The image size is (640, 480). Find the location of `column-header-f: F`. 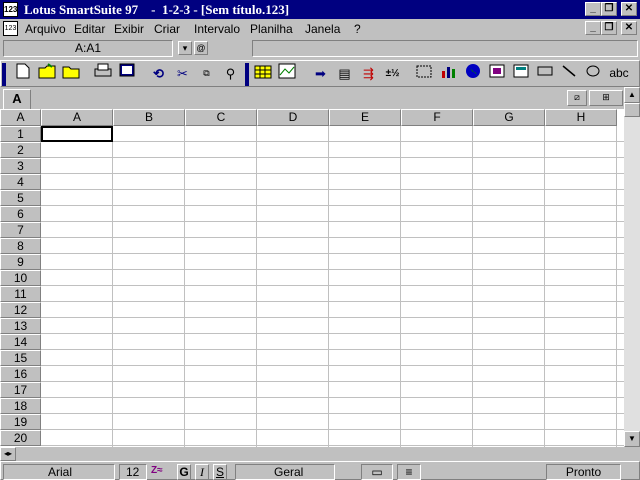

column-header-f: F is located at coordinates (437, 117).